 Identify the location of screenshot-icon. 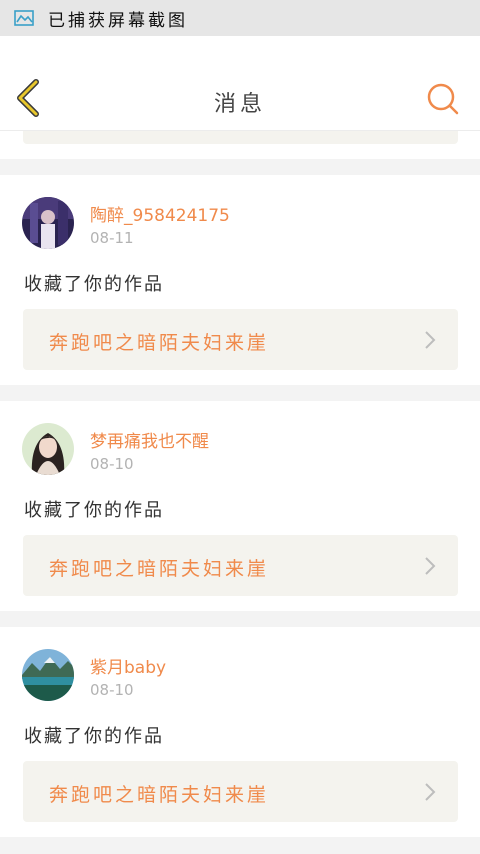
(24, 18).